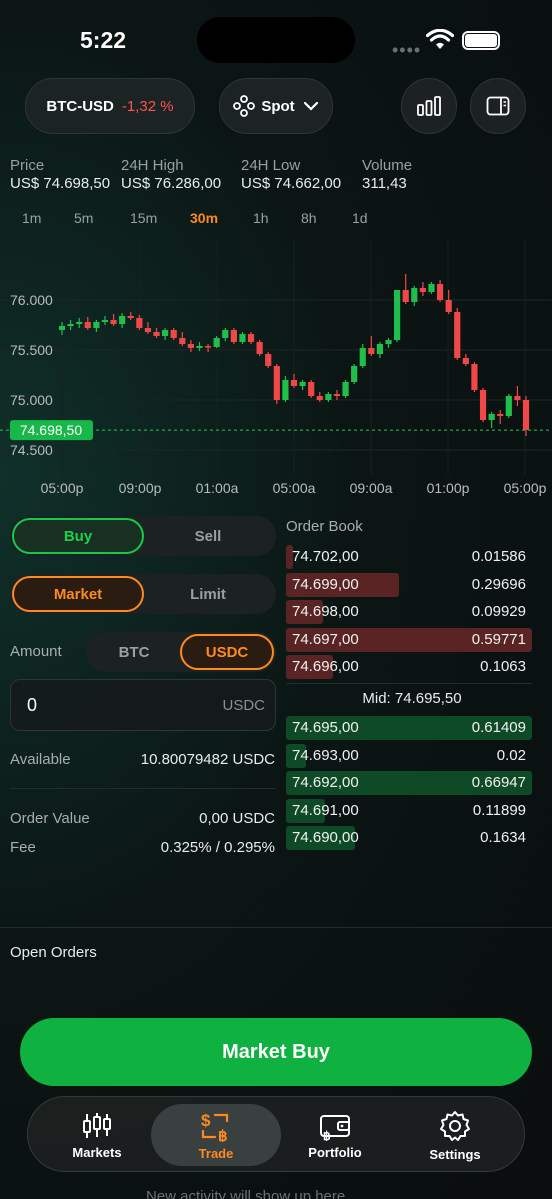 Image resolution: width=552 pixels, height=1199 pixels. Describe the element at coordinates (412, 838) in the screenshot. I see `bid-row: 74.690,00 0.1634` at that location.